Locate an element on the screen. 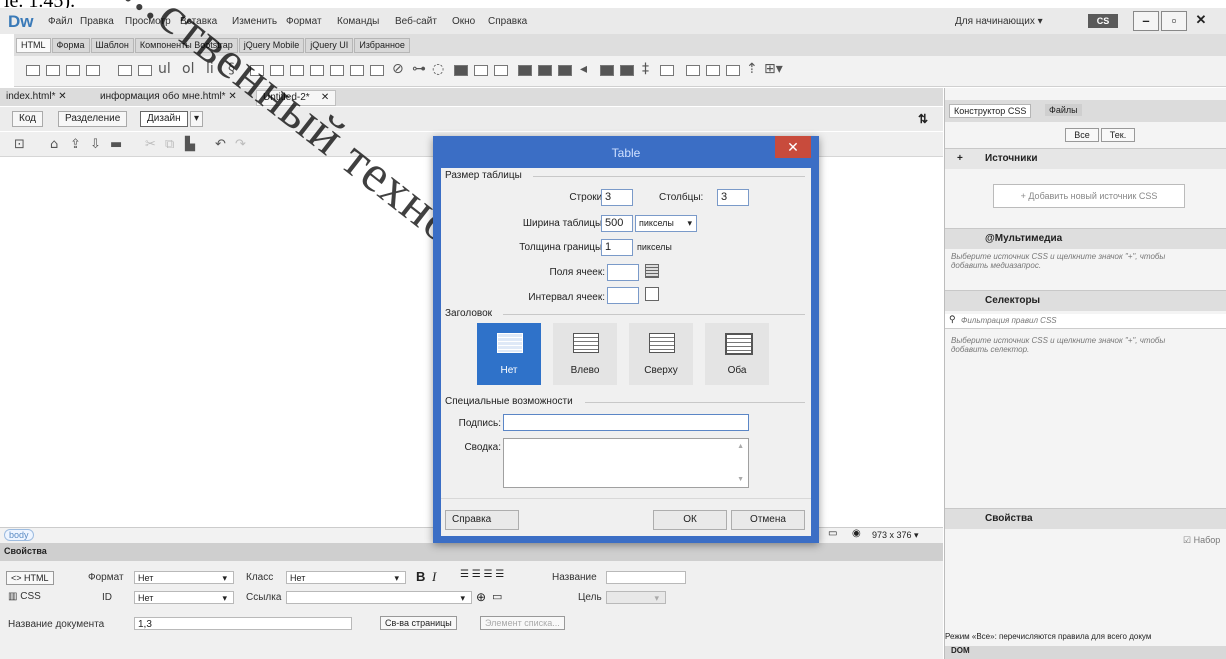 The image size is (1226, 659). italic-icon: I is located at coordinates (434, 577).